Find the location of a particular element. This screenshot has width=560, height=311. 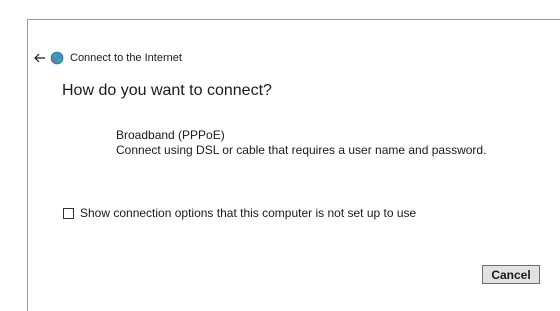

back-button is located at coordinates (40, 58).